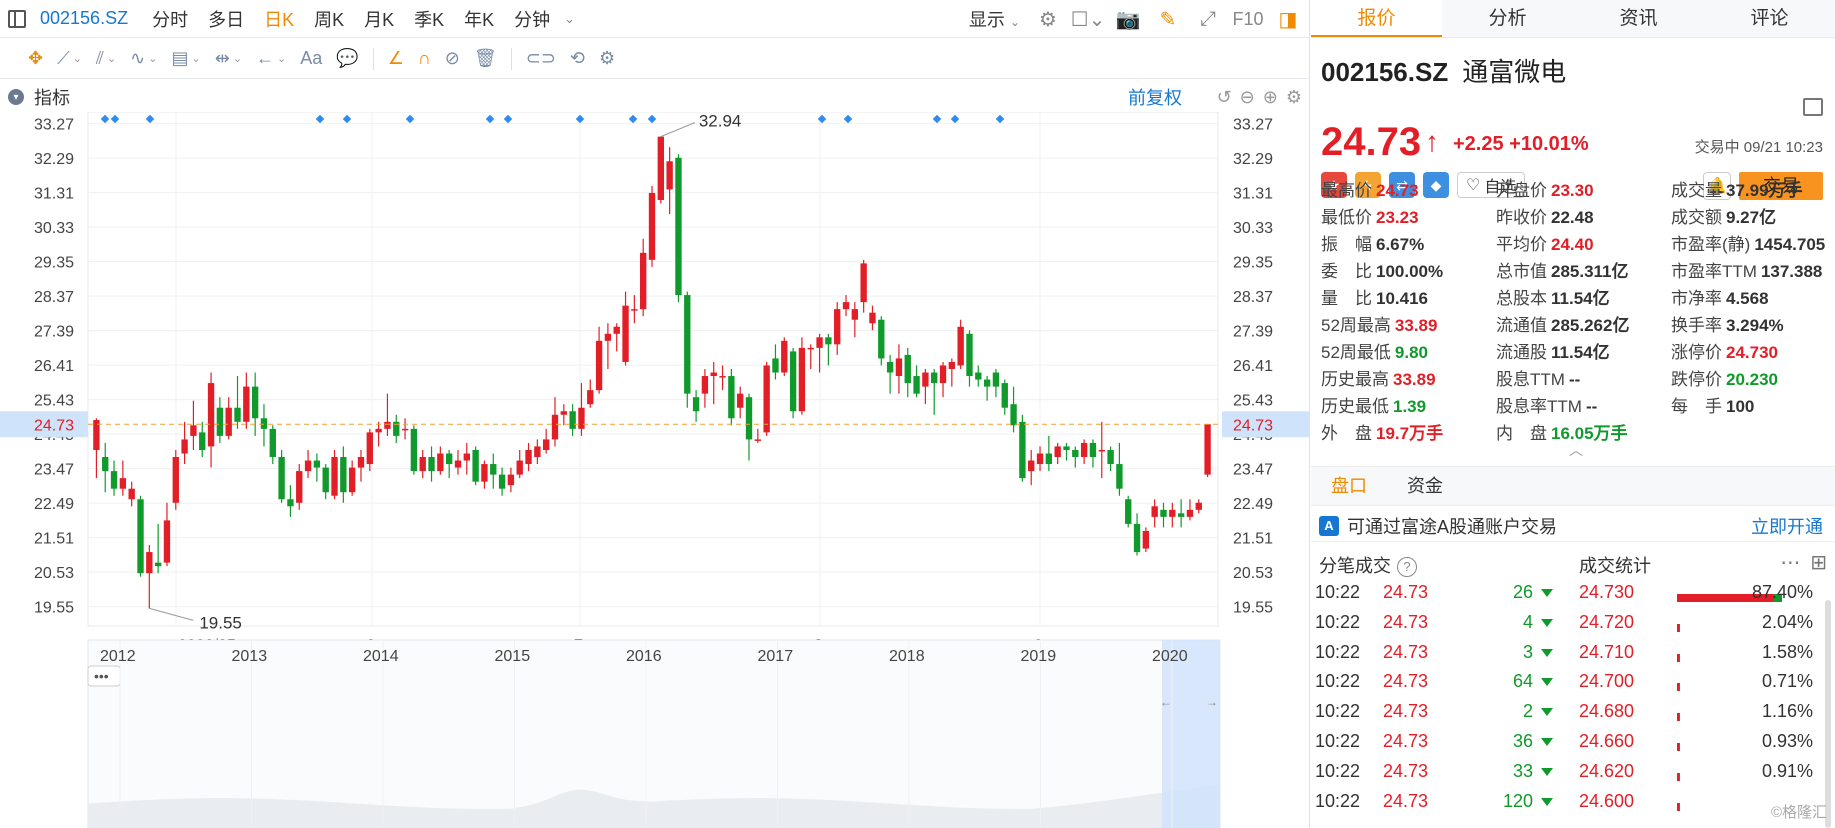 The image size is (1835, 828). What do you see at coordinates (1539, 406) in the screenshot?
I see `stat-label: 股息率TTM` at bounding box center [1539, 406].